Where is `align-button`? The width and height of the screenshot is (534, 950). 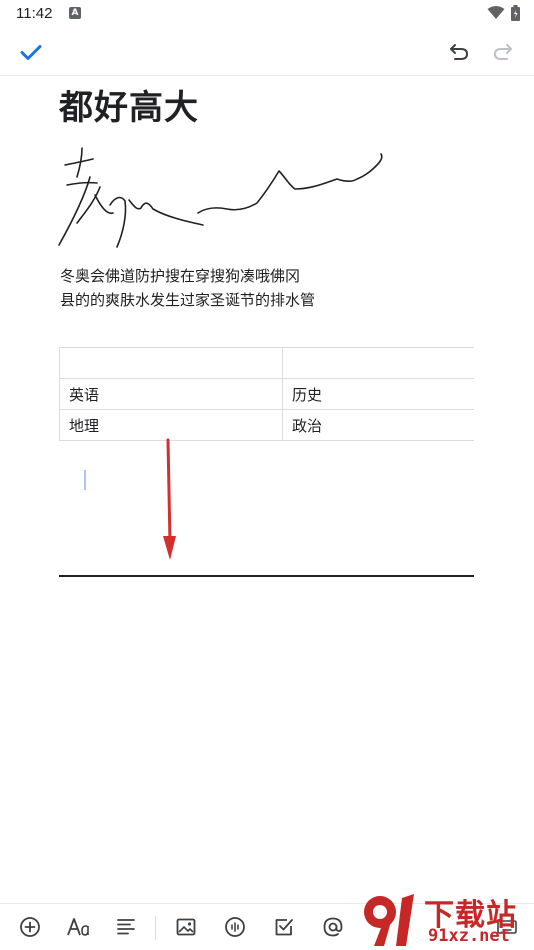 align-button is located at coordinates (126, 927).